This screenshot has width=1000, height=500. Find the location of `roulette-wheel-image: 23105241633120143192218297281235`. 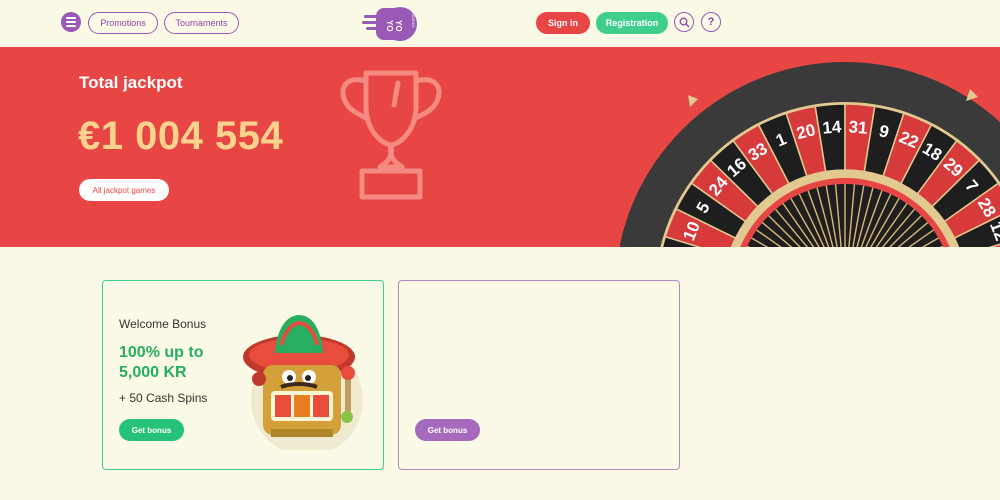

roulette-wheel-image: 23105241633120143192218297281235 is located at coordinates (810, 154).